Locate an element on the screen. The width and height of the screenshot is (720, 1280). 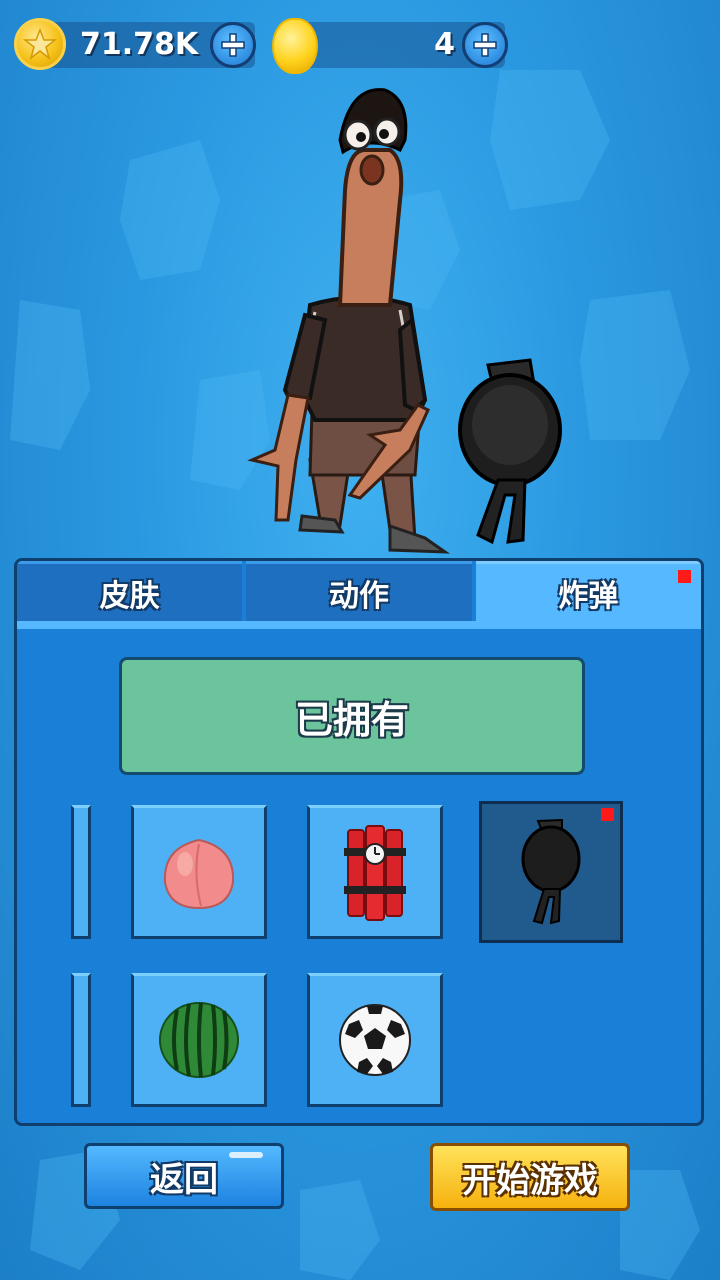
category-tabs: 皮肤 动作 炸弹 is located at coordinates (359, 591).